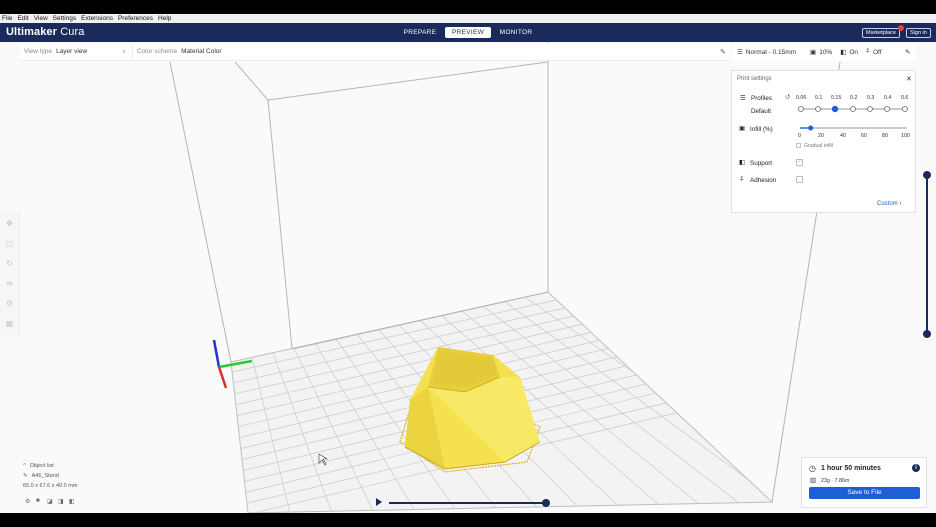  Describe the element at coordinates (41, 466) in the screenshot. I see `object-list-label: Object list` at that location.